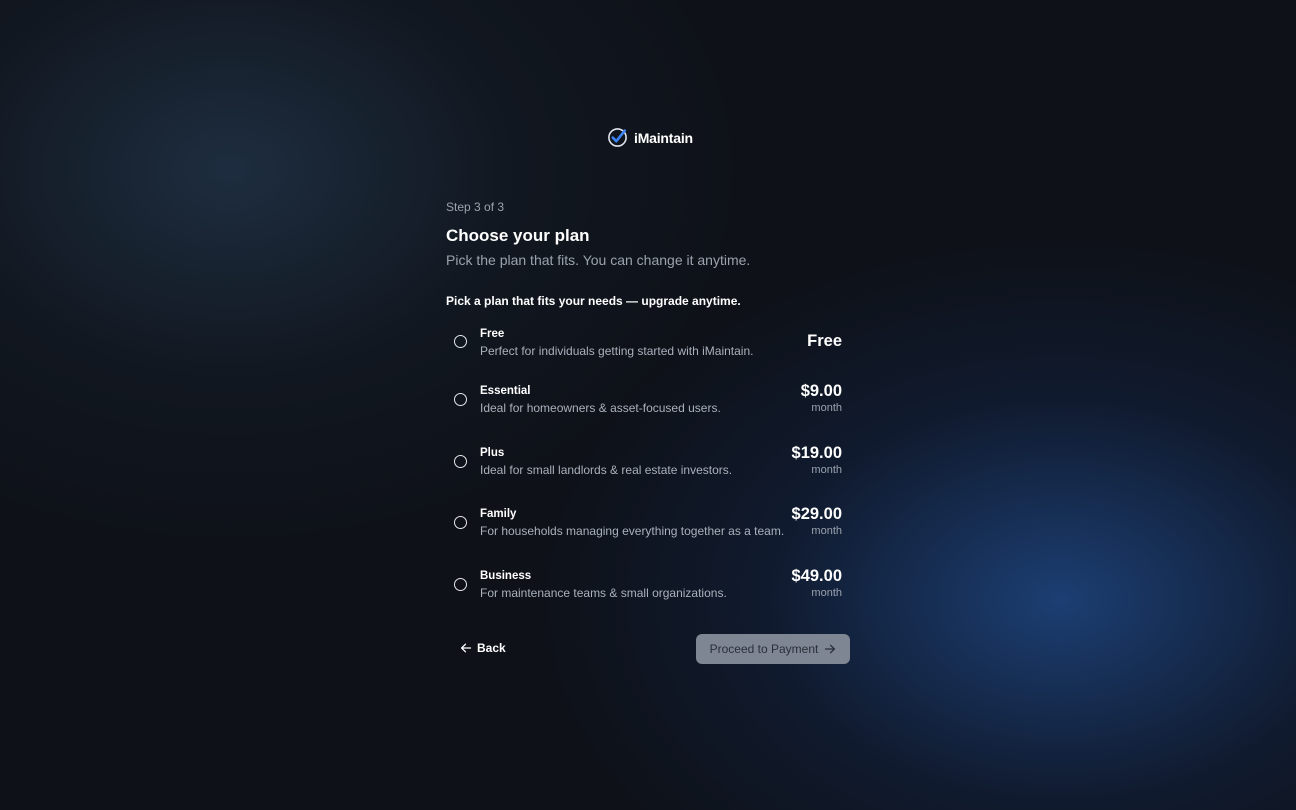 Image resolution: width=1296 pixels, height=810 pixels. Describe the element at coordinates (816, 575) in the screenshot. I see `plan-price: $49.00` at that location.